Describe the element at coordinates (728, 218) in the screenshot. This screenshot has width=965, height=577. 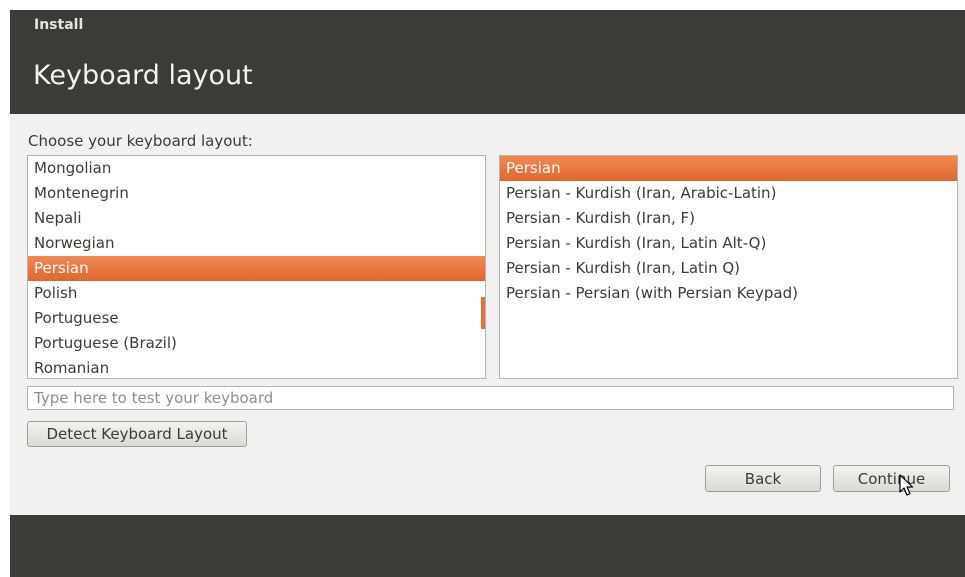
I see `variant-list-item: Persian - Kurdish (Iran, F)` at that location.